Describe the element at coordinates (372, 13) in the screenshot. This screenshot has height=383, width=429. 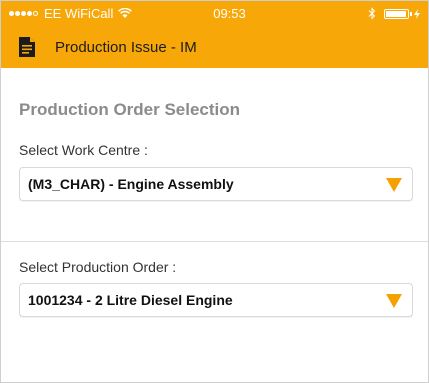
I see `bluetooth-icon` at that location.